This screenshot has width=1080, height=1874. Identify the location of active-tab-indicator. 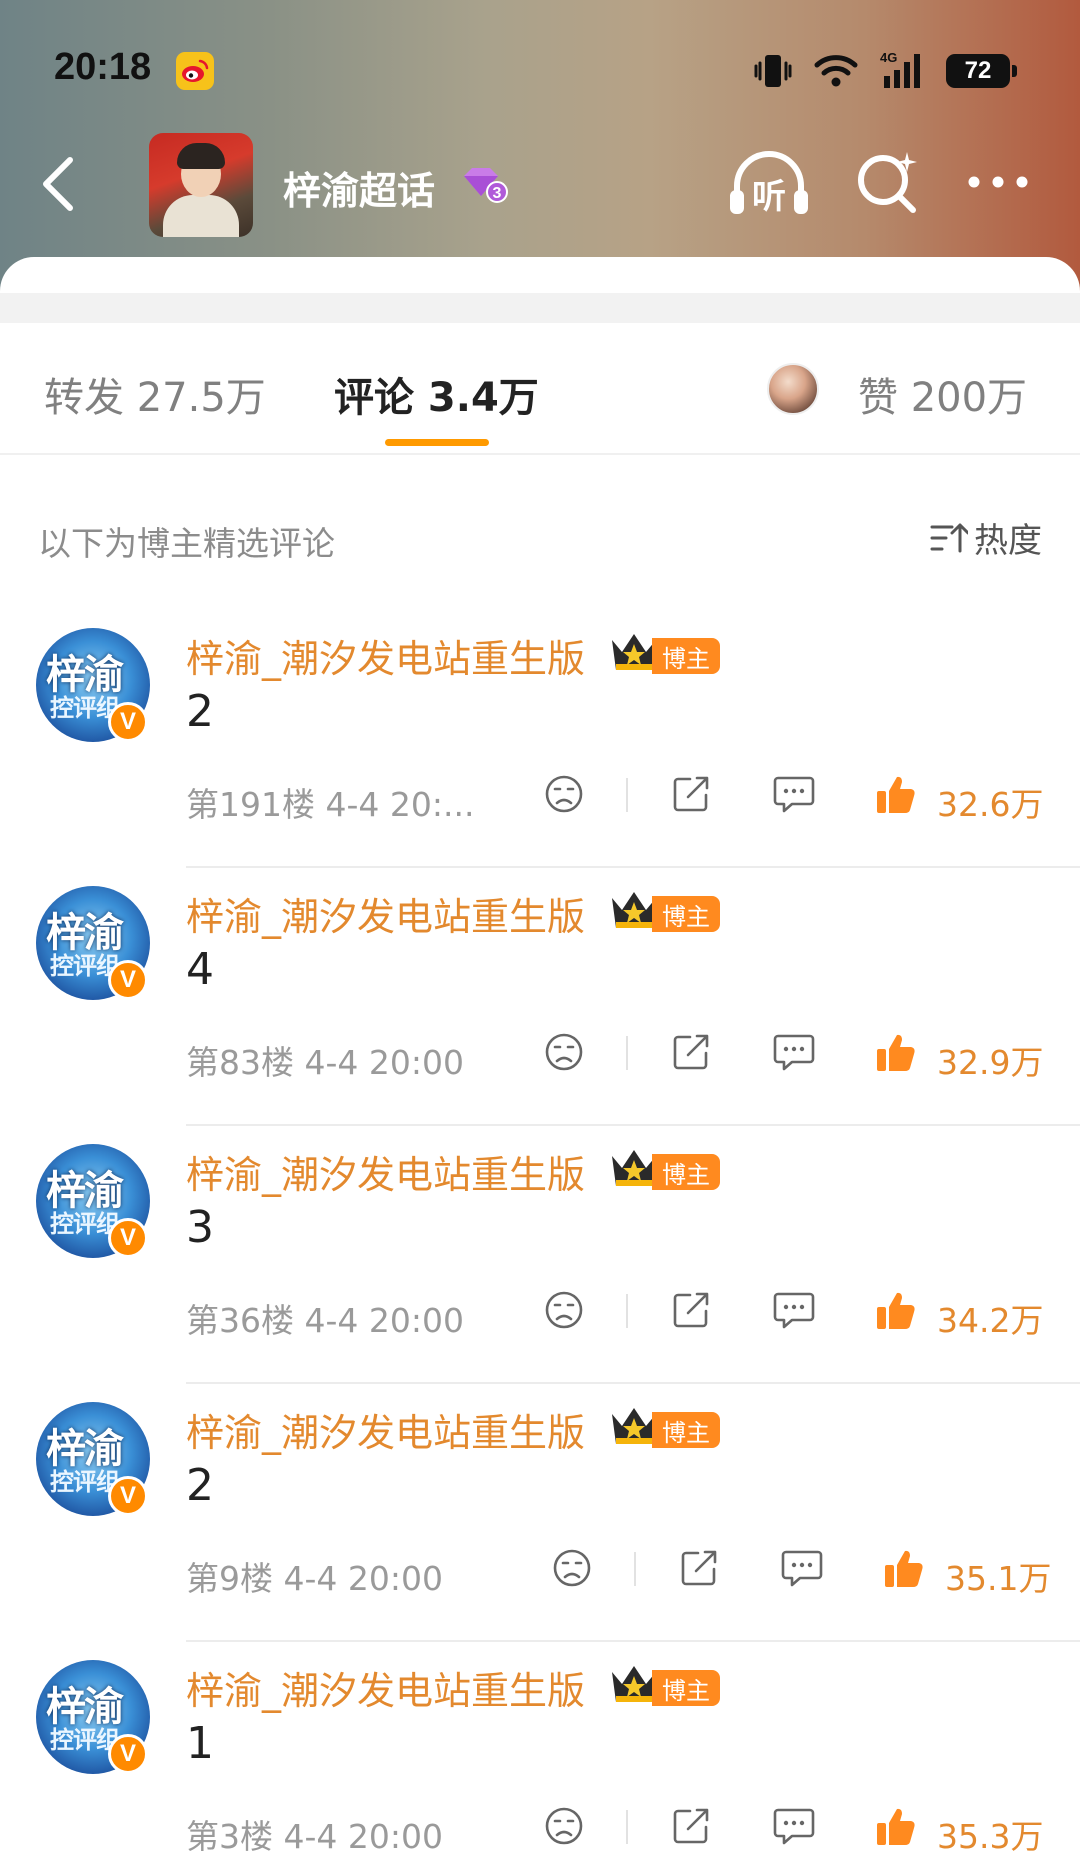
(437, 442).